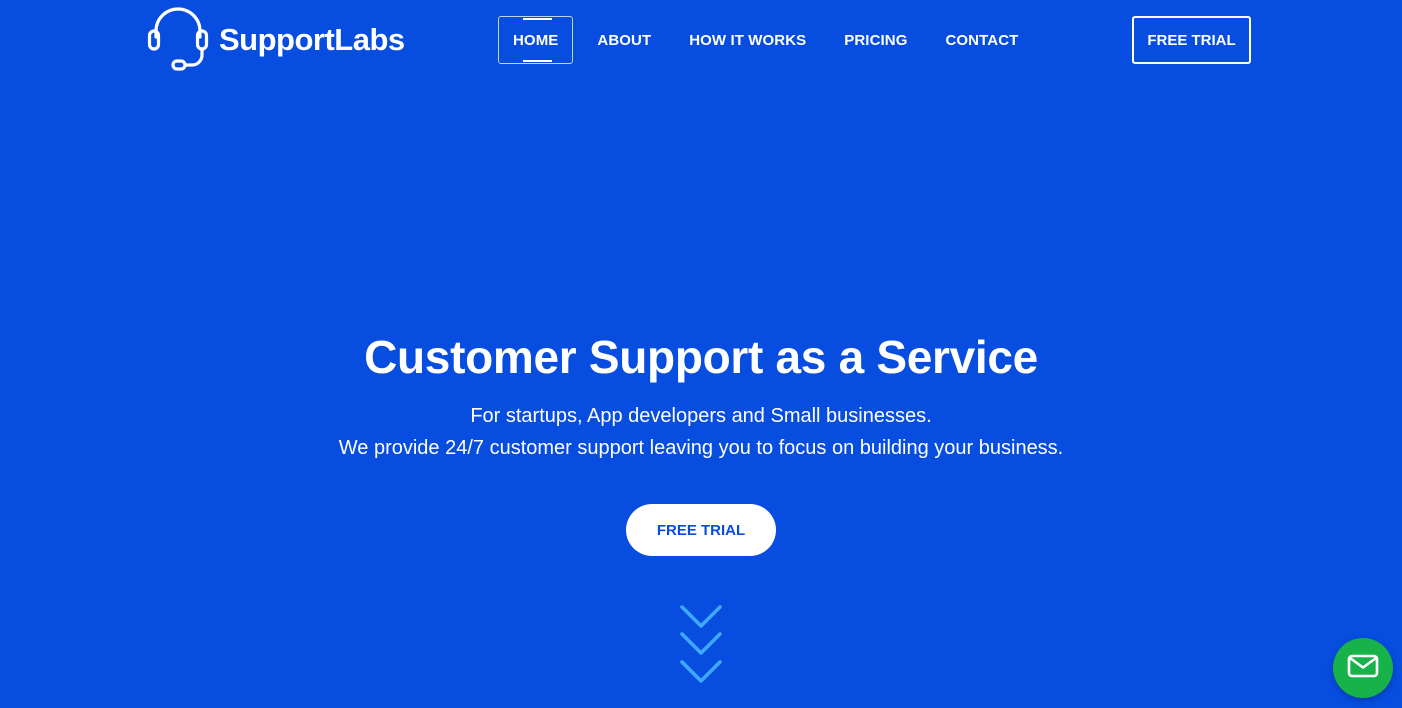 This screenshot has height=708, width=1402. I want to click on headset-icon, so click(178, 40).